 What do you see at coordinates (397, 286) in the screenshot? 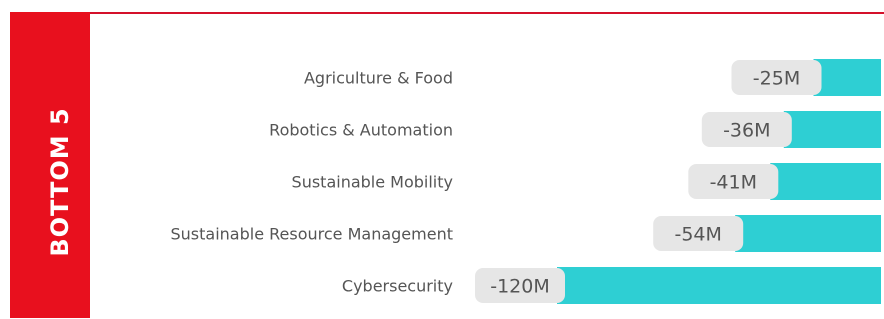
I see `category-label: Cybersecurity` at bounding box center [397, 286].